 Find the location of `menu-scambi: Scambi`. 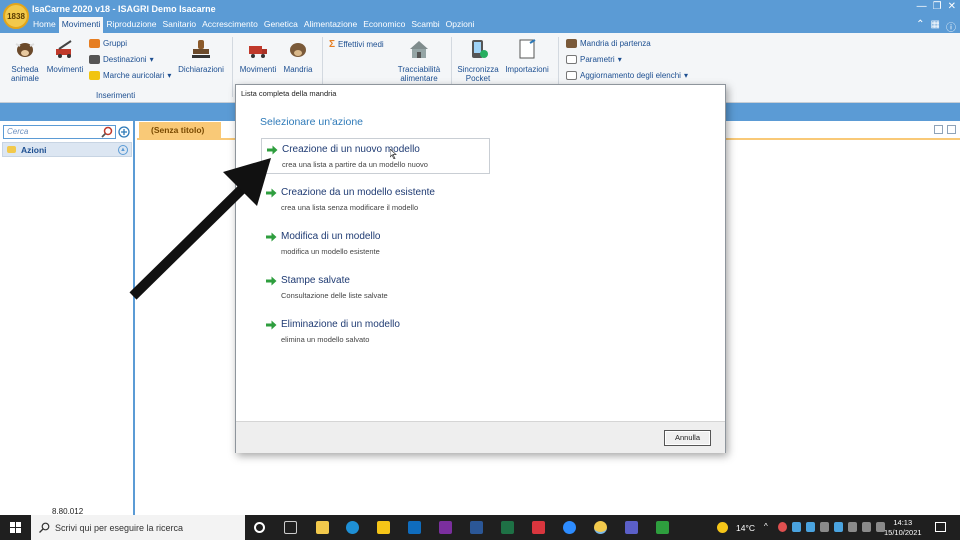

menu-scambi: Scambi is located at coordinates (425, 25).